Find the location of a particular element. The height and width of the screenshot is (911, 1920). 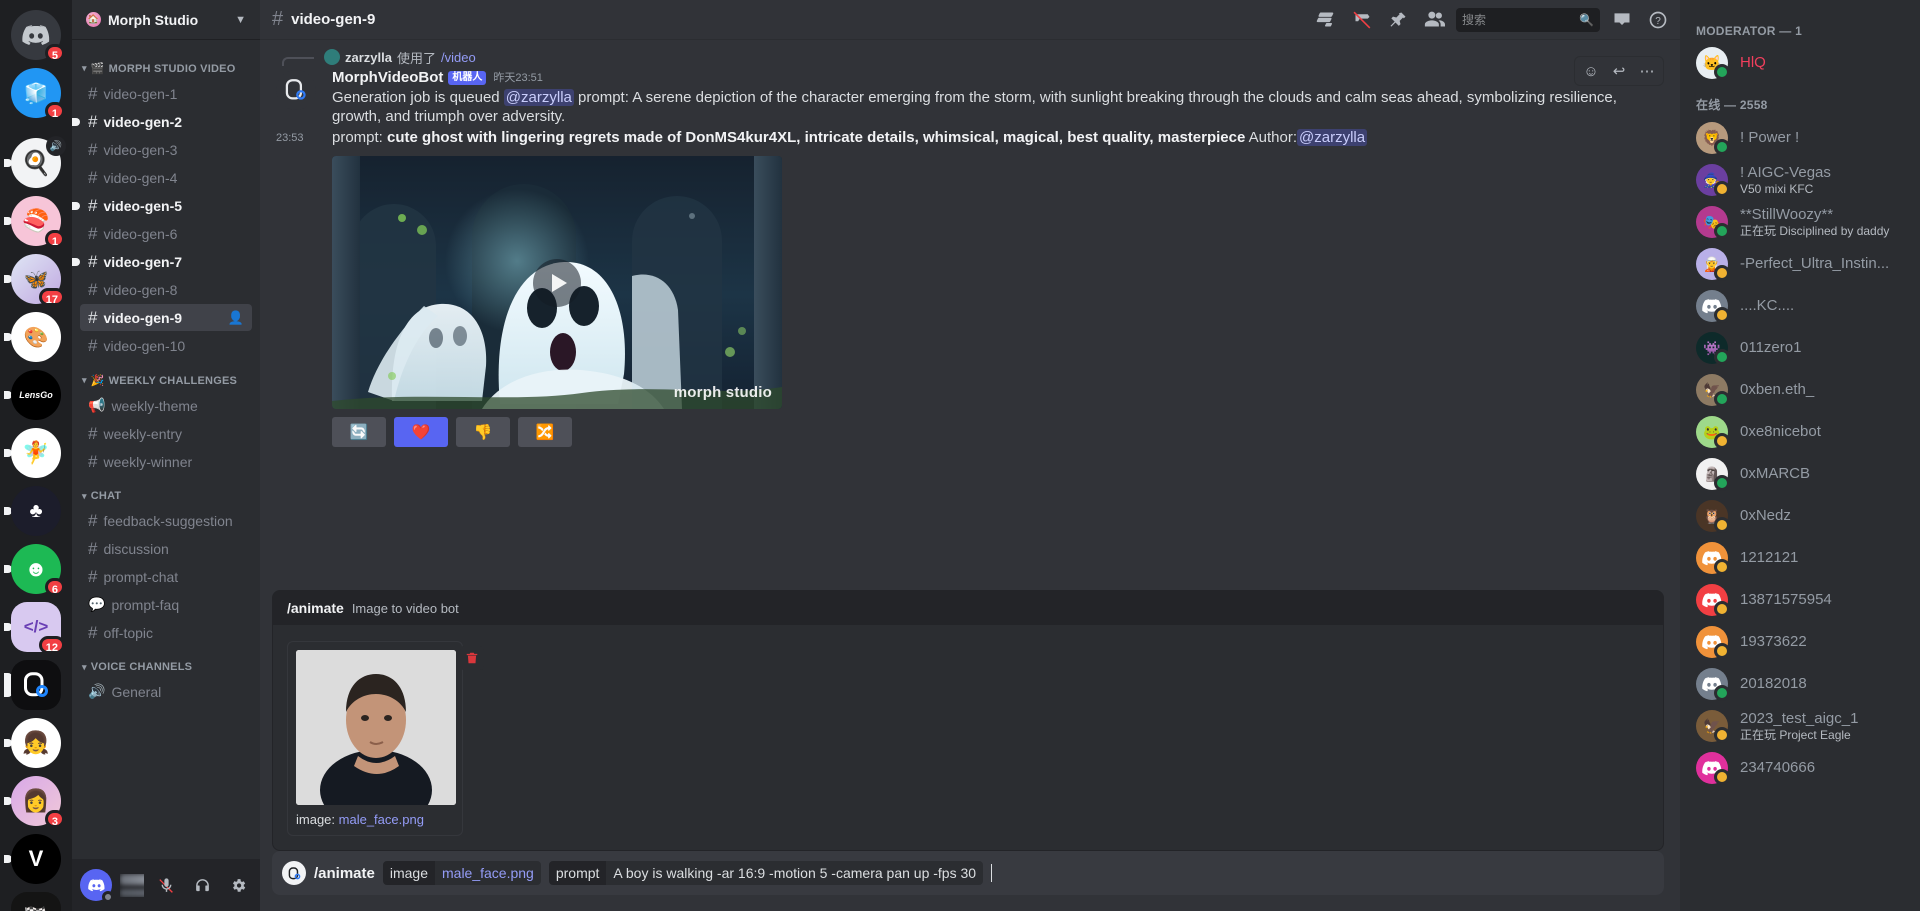

server-icon: 👧 is located at coordinates (36, 743).